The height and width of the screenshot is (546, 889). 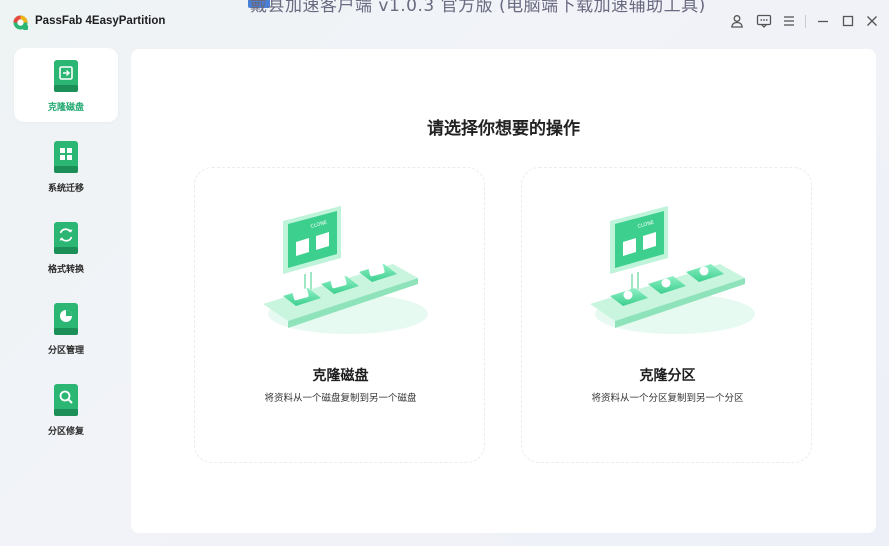 What do you see at coordinates (805, 21) in the screenshot?
I see `titlebar-divider` at bounding box center [805, 21].